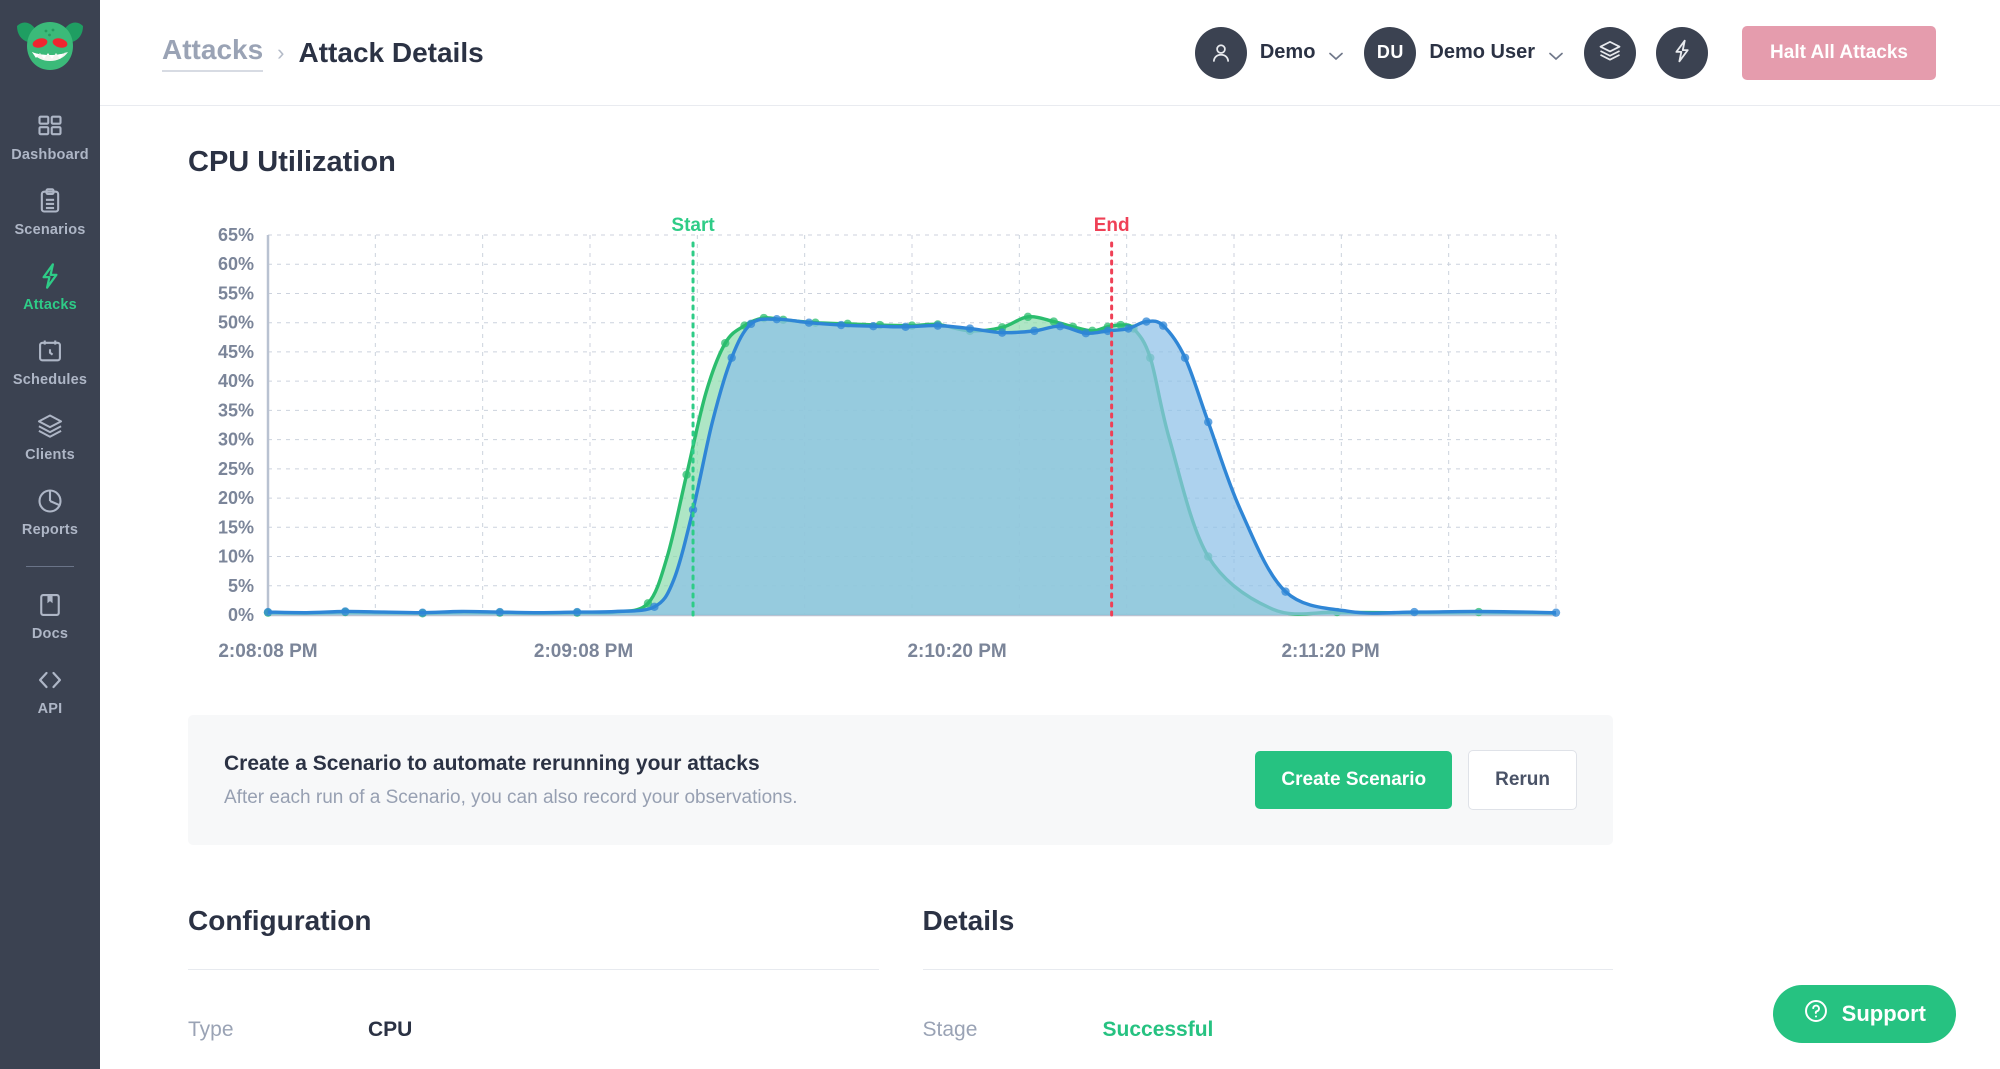 Image resolution: width=2000 pixels, height=1069 pixels. Describe the element at coordinates (1287, 52) in the screenshot. I see `org-name: Demo` at that location.